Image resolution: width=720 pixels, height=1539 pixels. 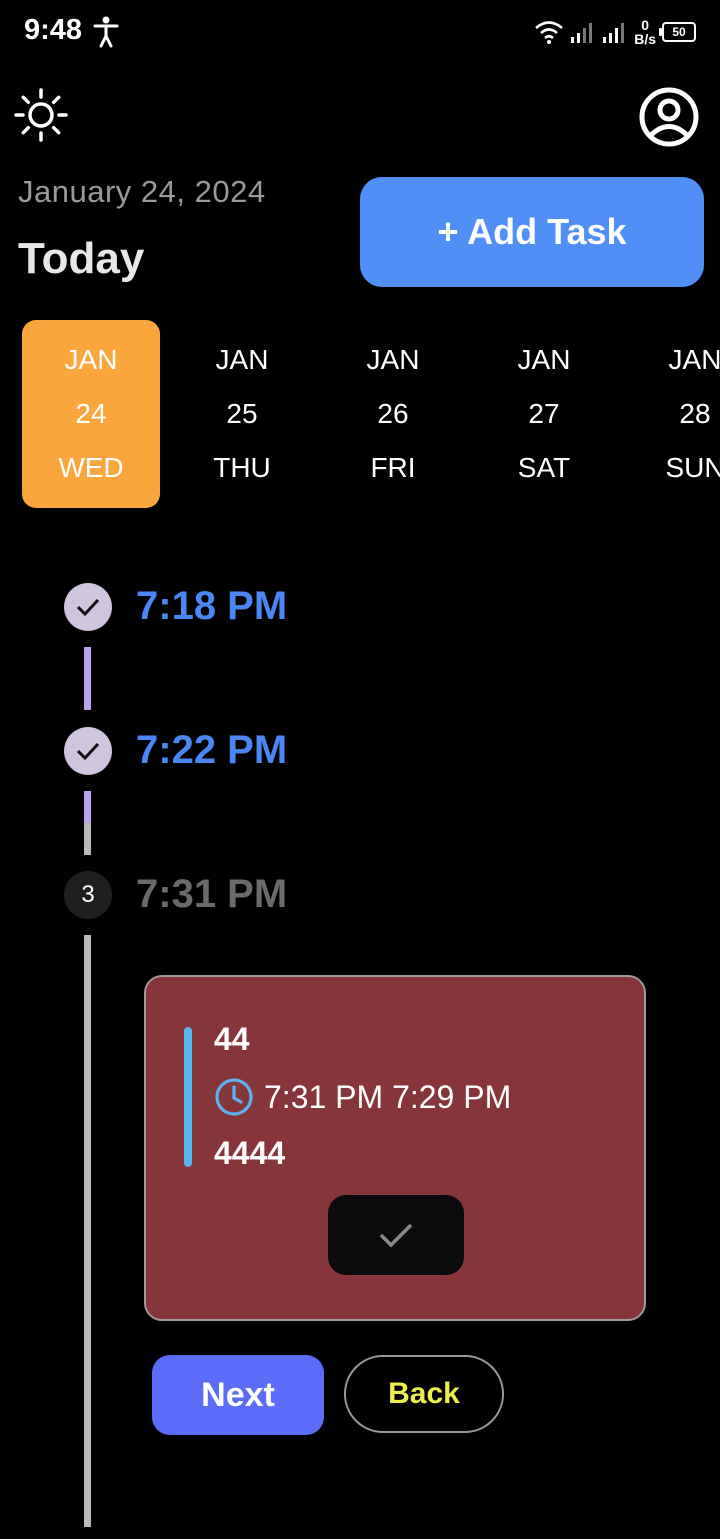 I want to click on date-day: 27, so click(x=544, y=413).